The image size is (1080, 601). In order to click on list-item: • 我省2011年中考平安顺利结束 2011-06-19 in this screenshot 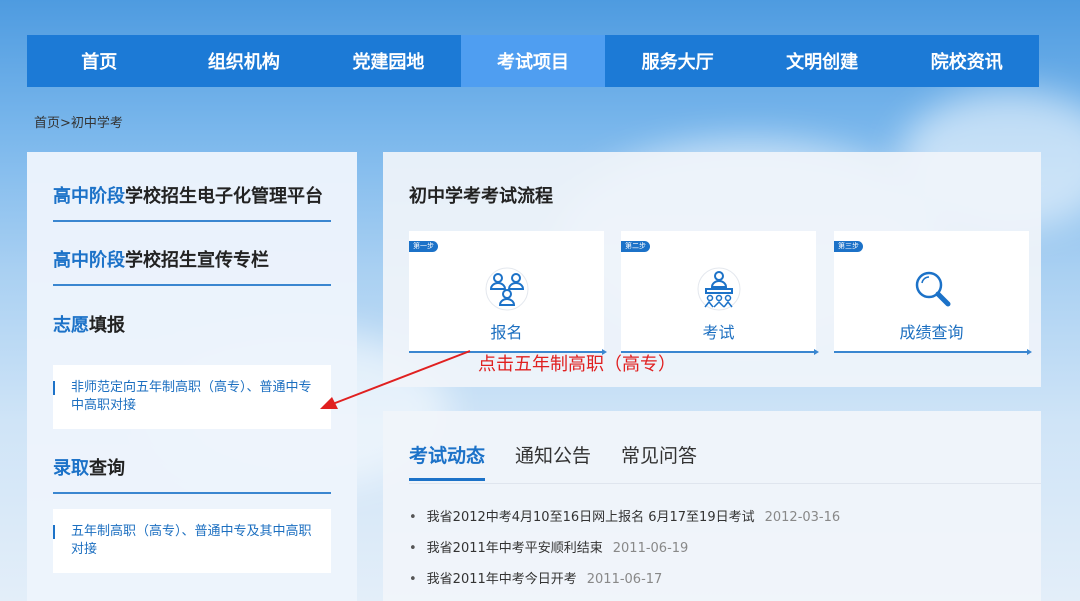, I will do `click(624, 554)`.